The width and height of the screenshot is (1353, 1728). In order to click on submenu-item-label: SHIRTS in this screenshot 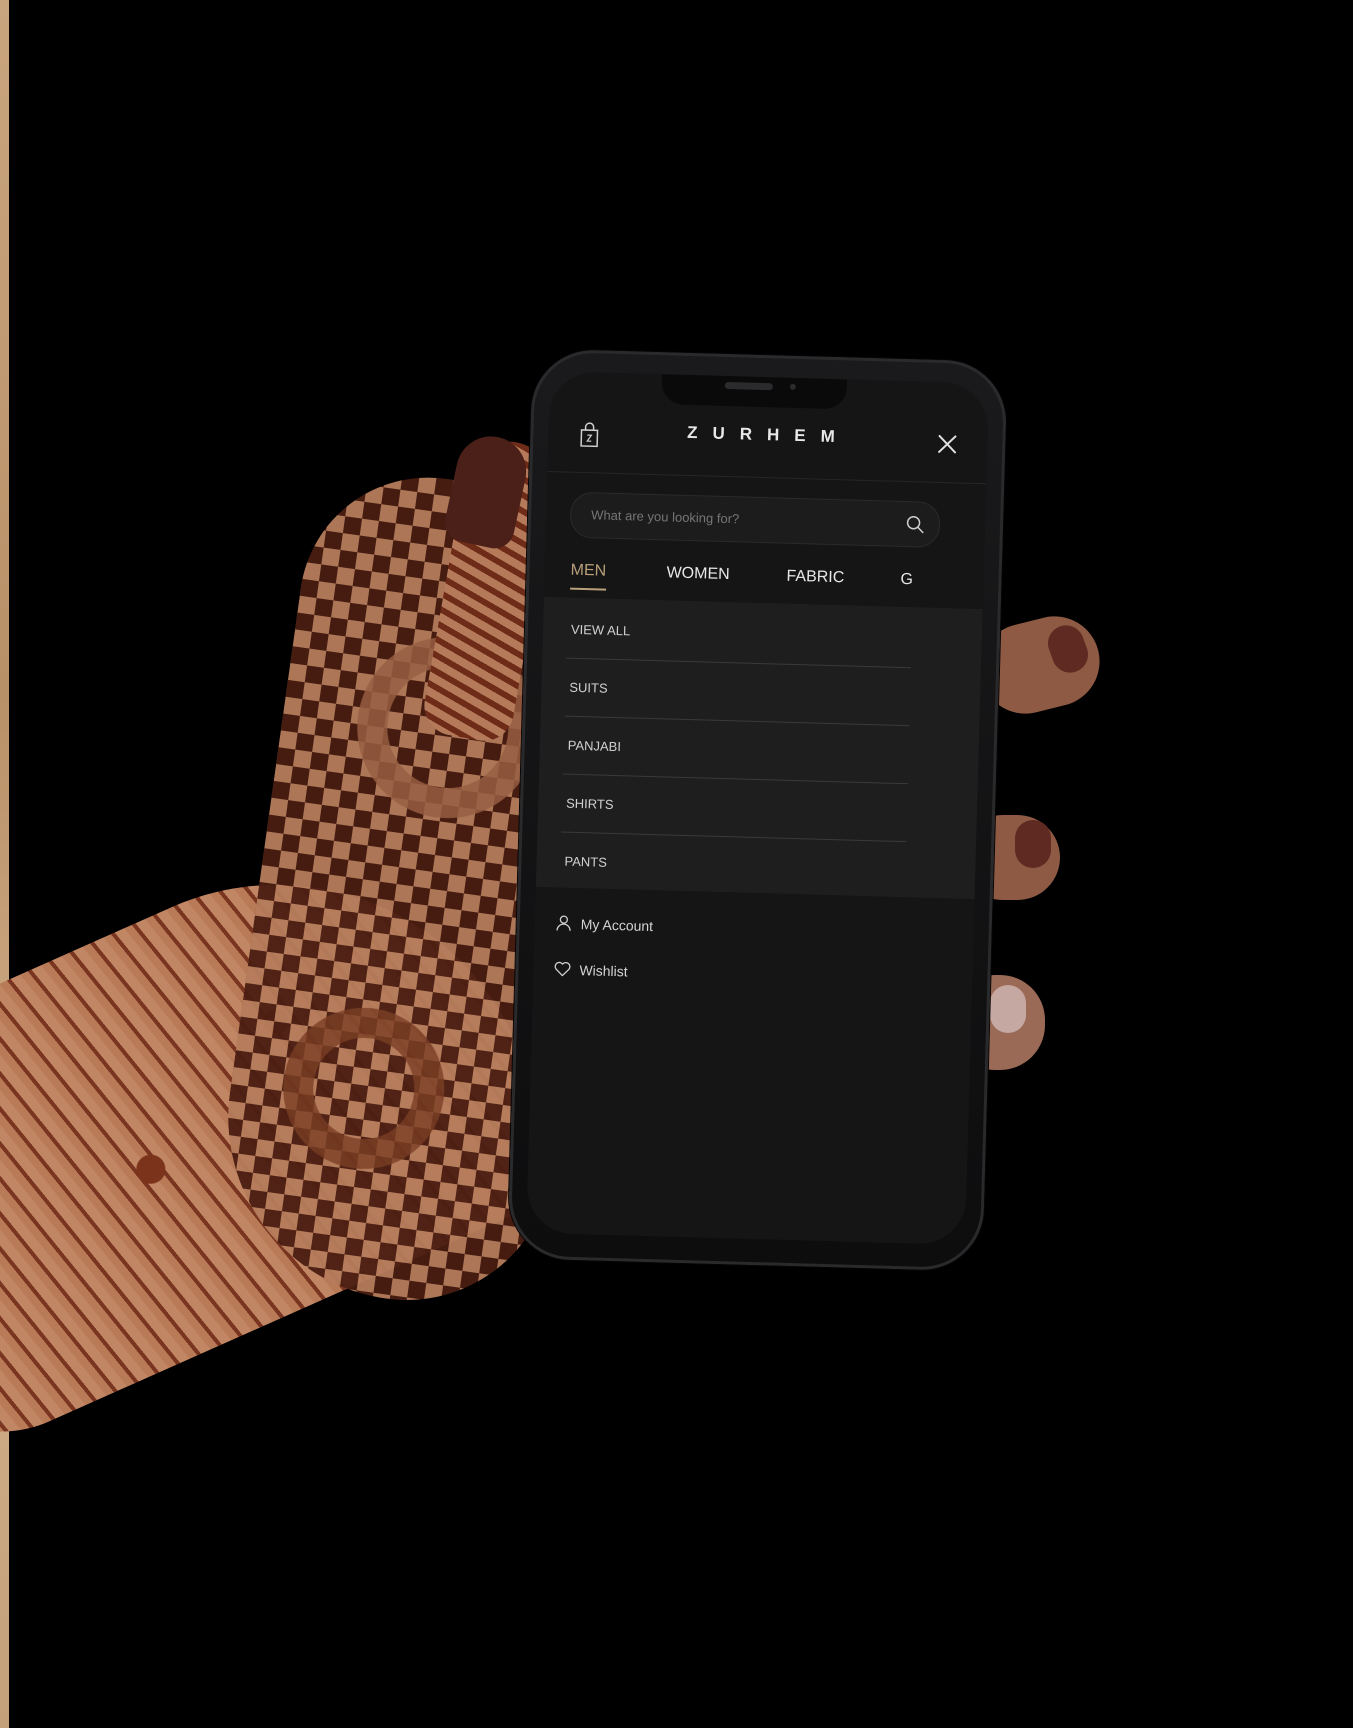, I will do `click(589, 803)`.